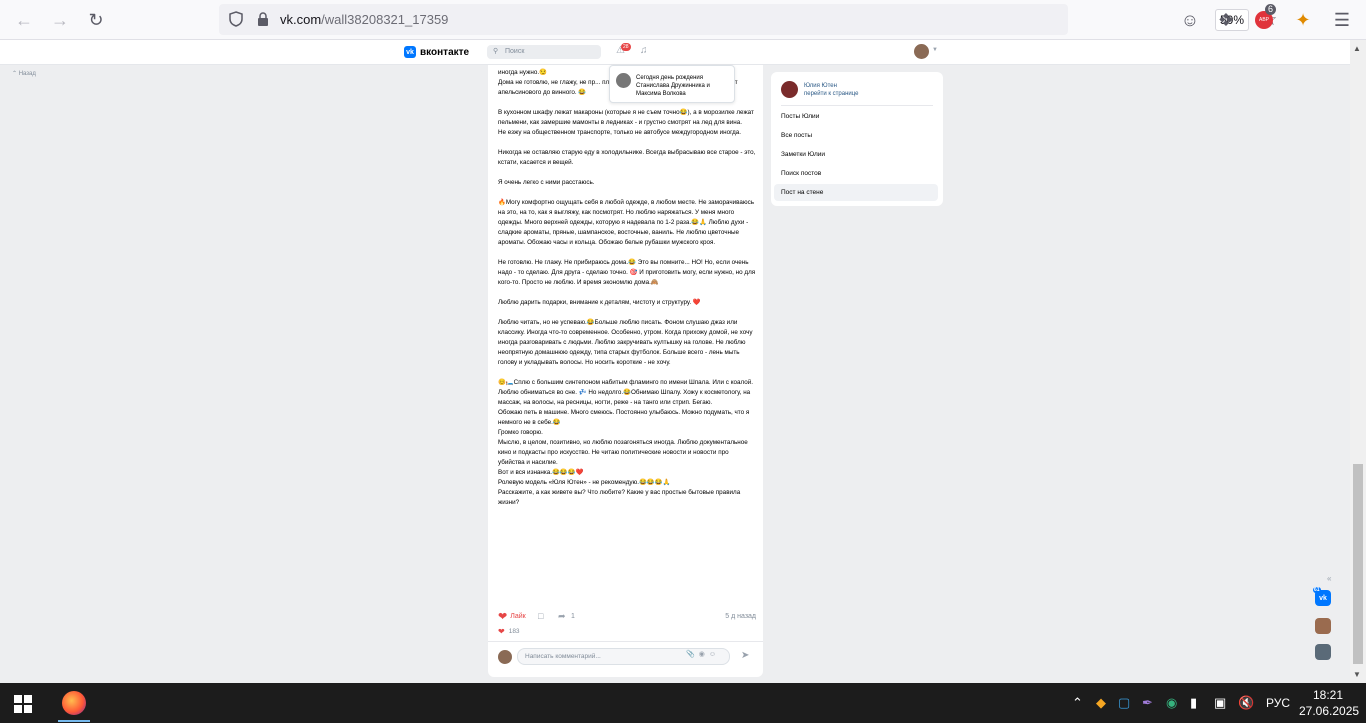 The width and height of the screenshot is (1366, 723). I want to click on vk-messenger-icon: vk 61, so click(1322, 596).